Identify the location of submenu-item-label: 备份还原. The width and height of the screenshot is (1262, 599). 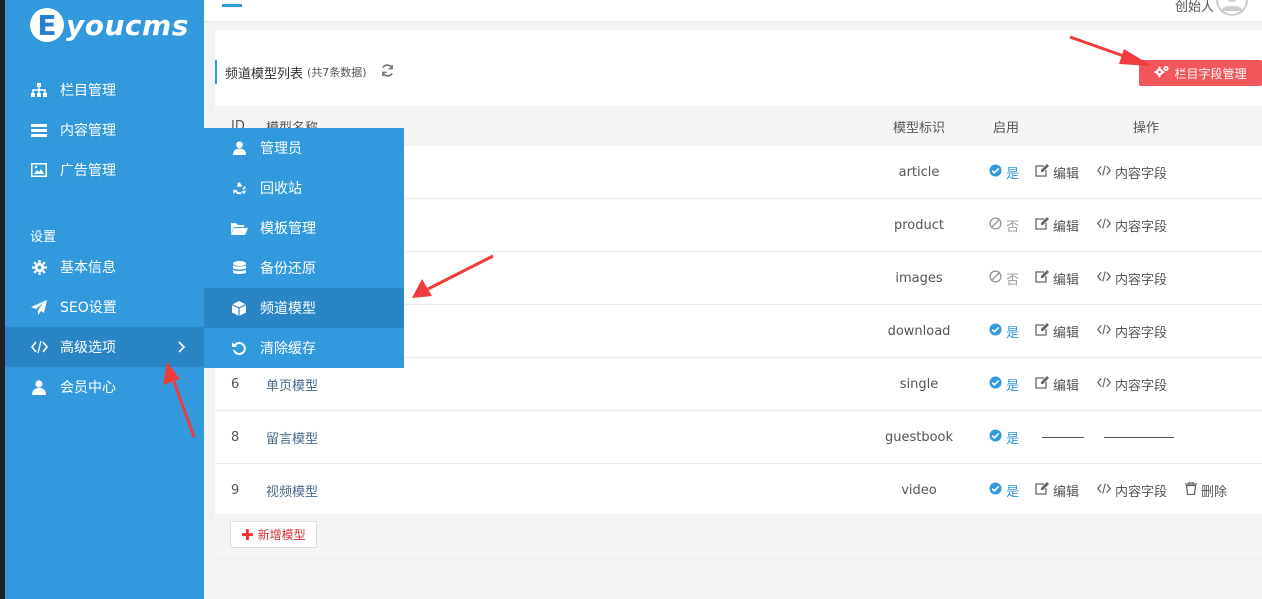
(288, 269).